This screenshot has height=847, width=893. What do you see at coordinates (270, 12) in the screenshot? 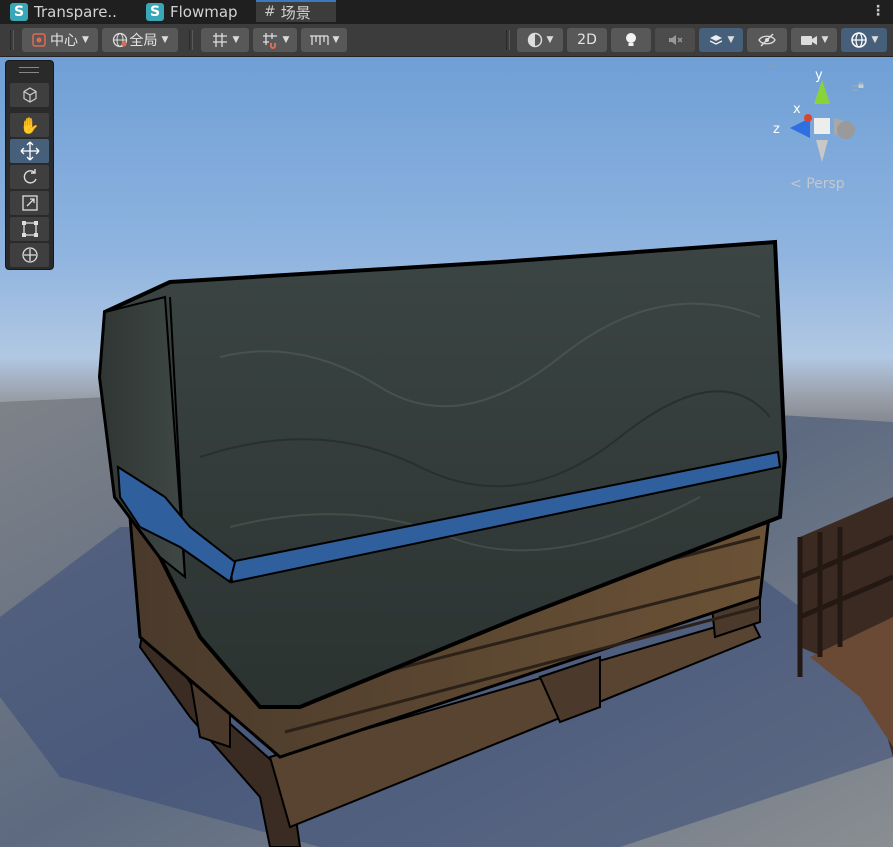
I see `grid-icon: #` at bounding box center [270, 12].